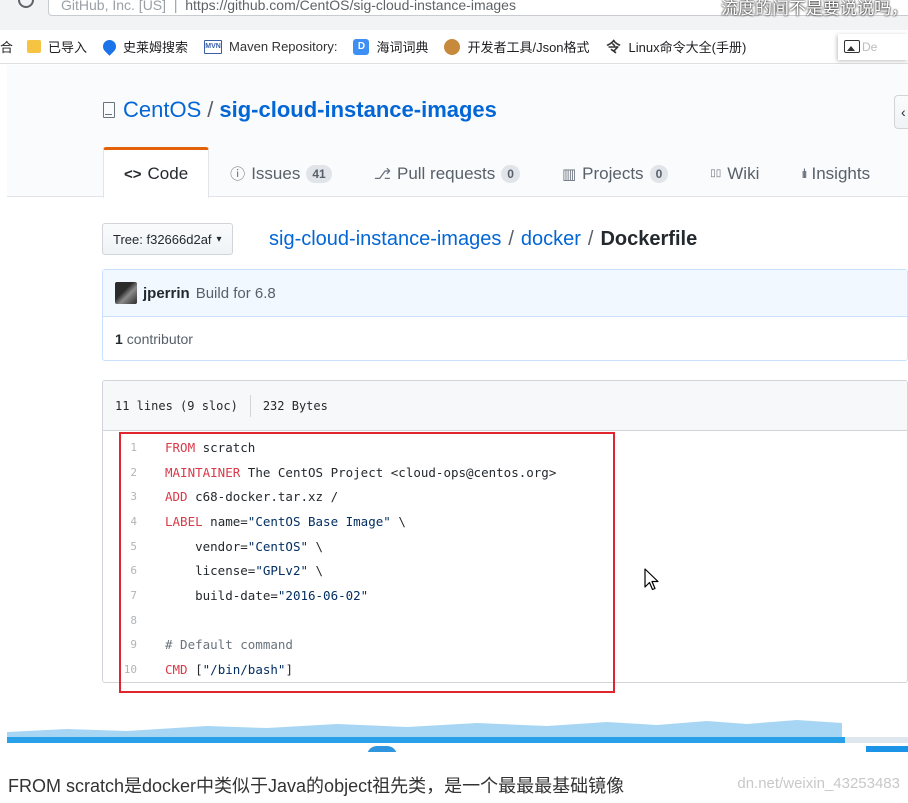 Image resolution: width=908 pixels, height=803 pixels. Describe the element at coordinates (814, 9) in the screenshot. I see `video-overlay-caption: 流度的间不是要说说吗，` at that location.